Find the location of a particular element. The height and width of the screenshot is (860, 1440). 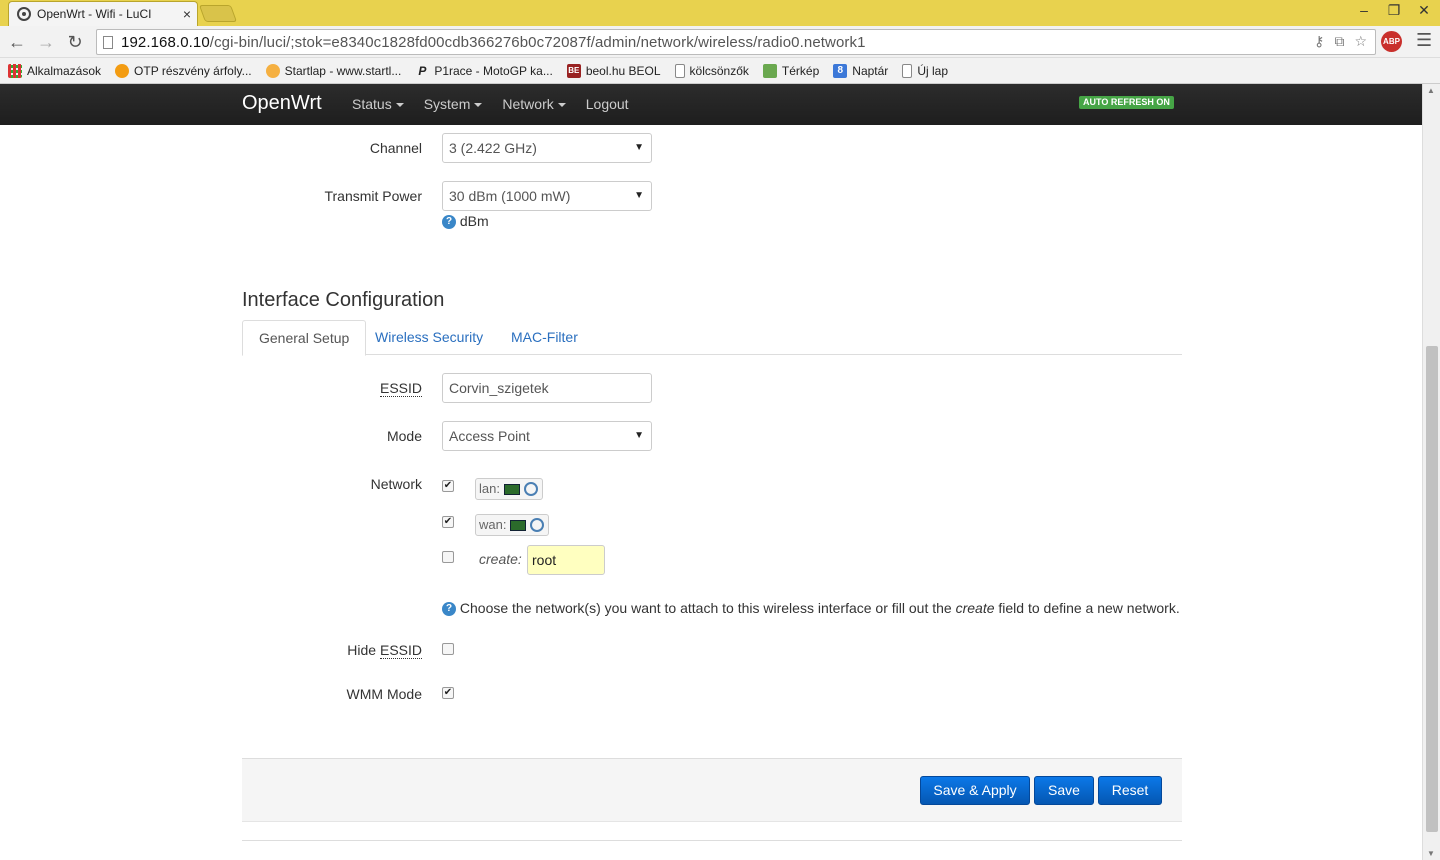

bookmark-kolcsonzok: kölcsönzők is located at coordinates (711, 70).